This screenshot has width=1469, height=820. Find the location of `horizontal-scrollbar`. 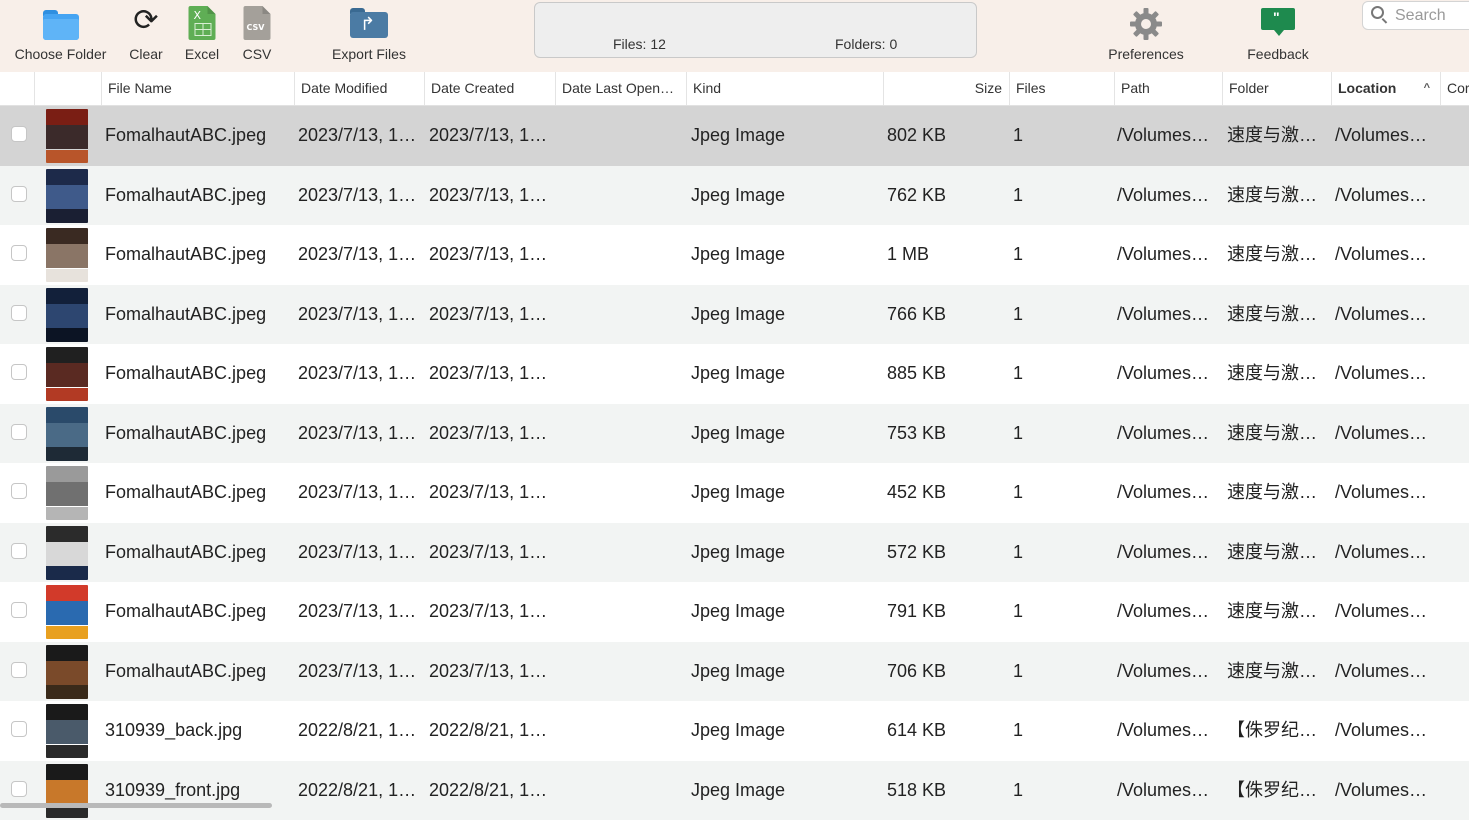

horizontal-scrollbar is located at coordinates (136, 805).